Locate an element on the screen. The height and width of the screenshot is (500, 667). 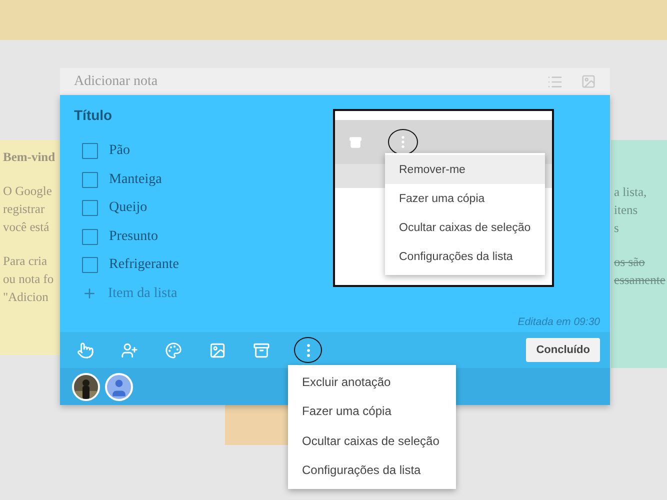
list-view-icon is located at coordinates (555, 82).